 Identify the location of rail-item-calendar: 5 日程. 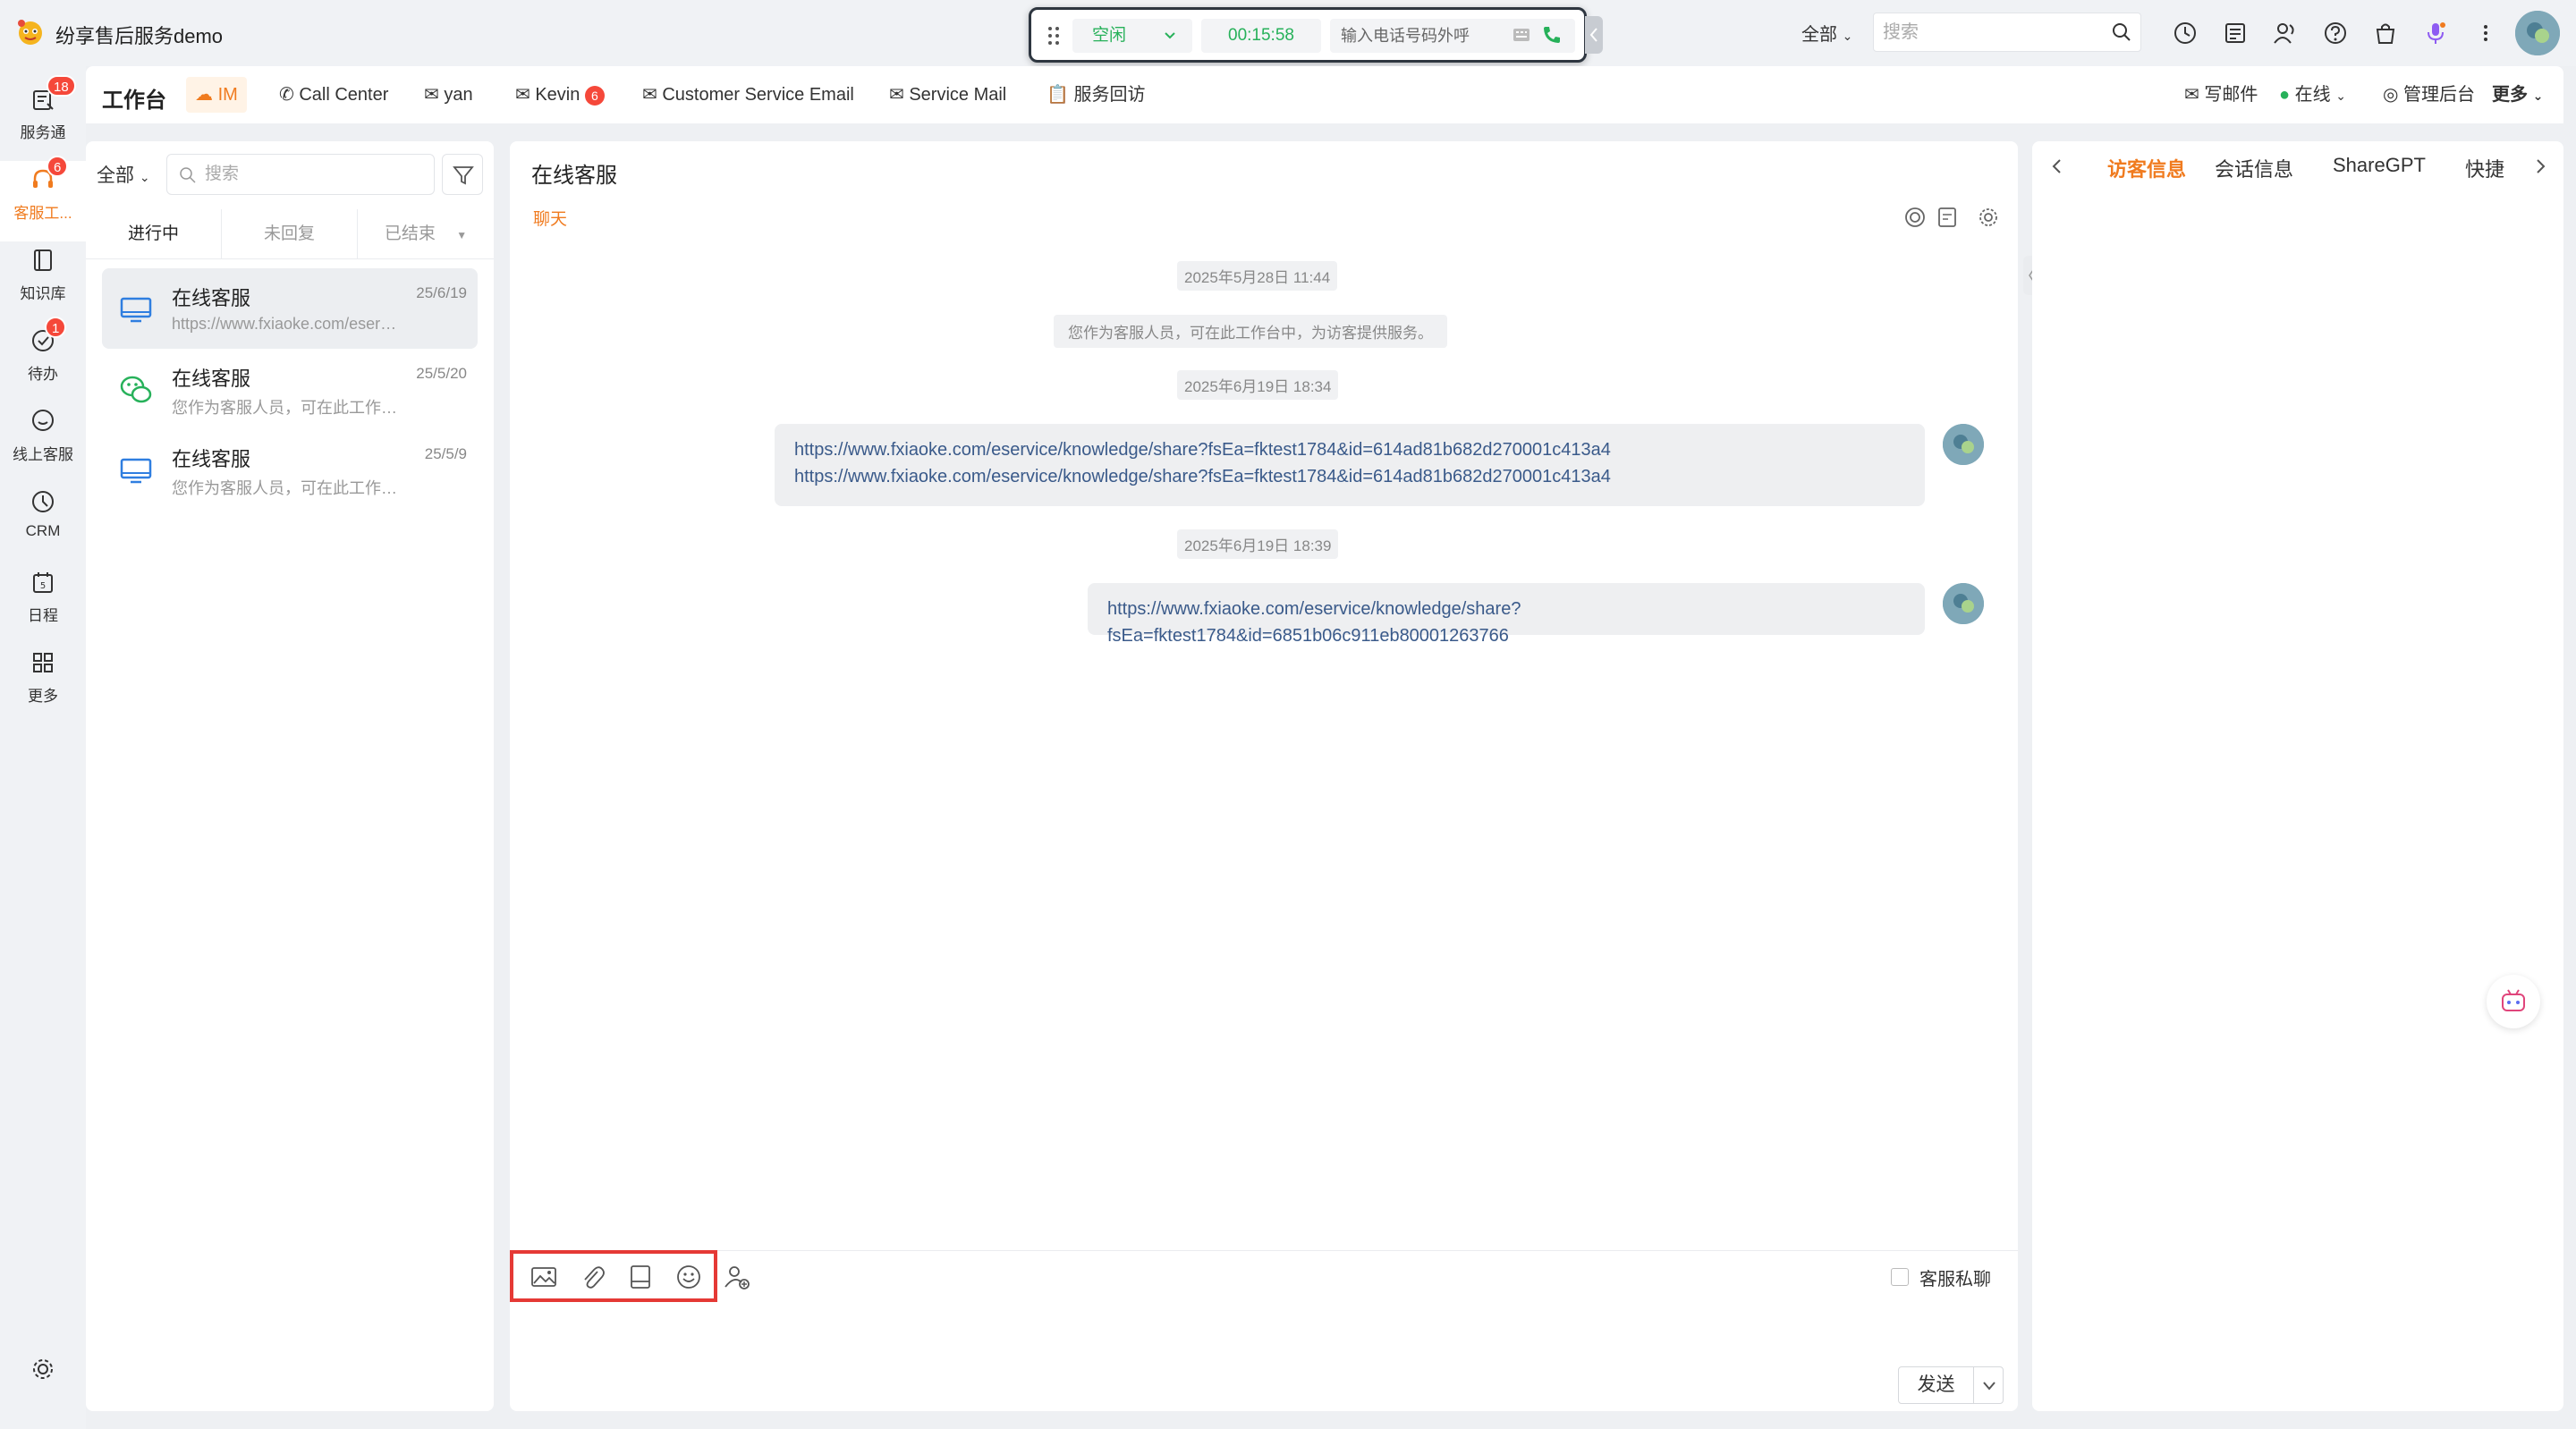
(43, 603).